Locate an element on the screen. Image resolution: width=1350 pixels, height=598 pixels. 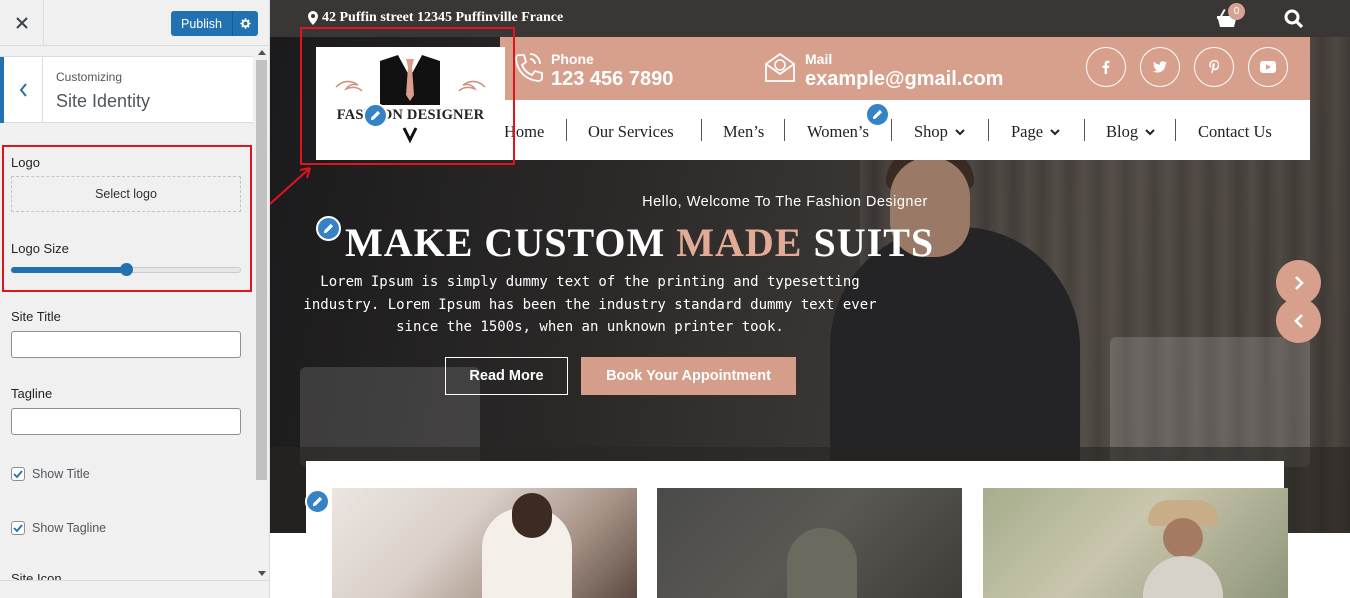
edit-gallery-shortcut is located at coordinates (317, 501).